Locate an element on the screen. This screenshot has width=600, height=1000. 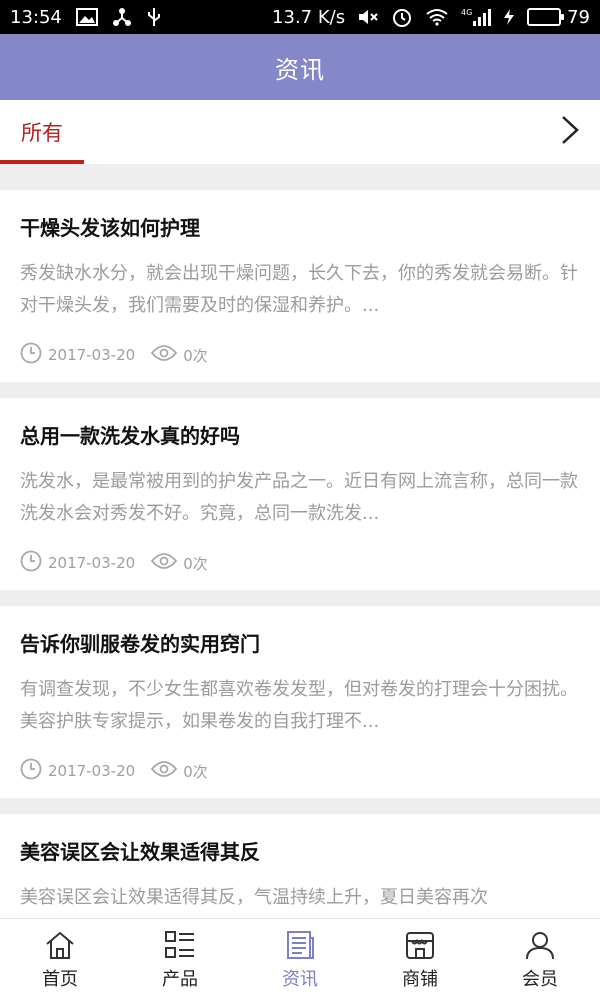
article-title: 美容误区会让效果适得其反 is located at coordinates (140, 852).